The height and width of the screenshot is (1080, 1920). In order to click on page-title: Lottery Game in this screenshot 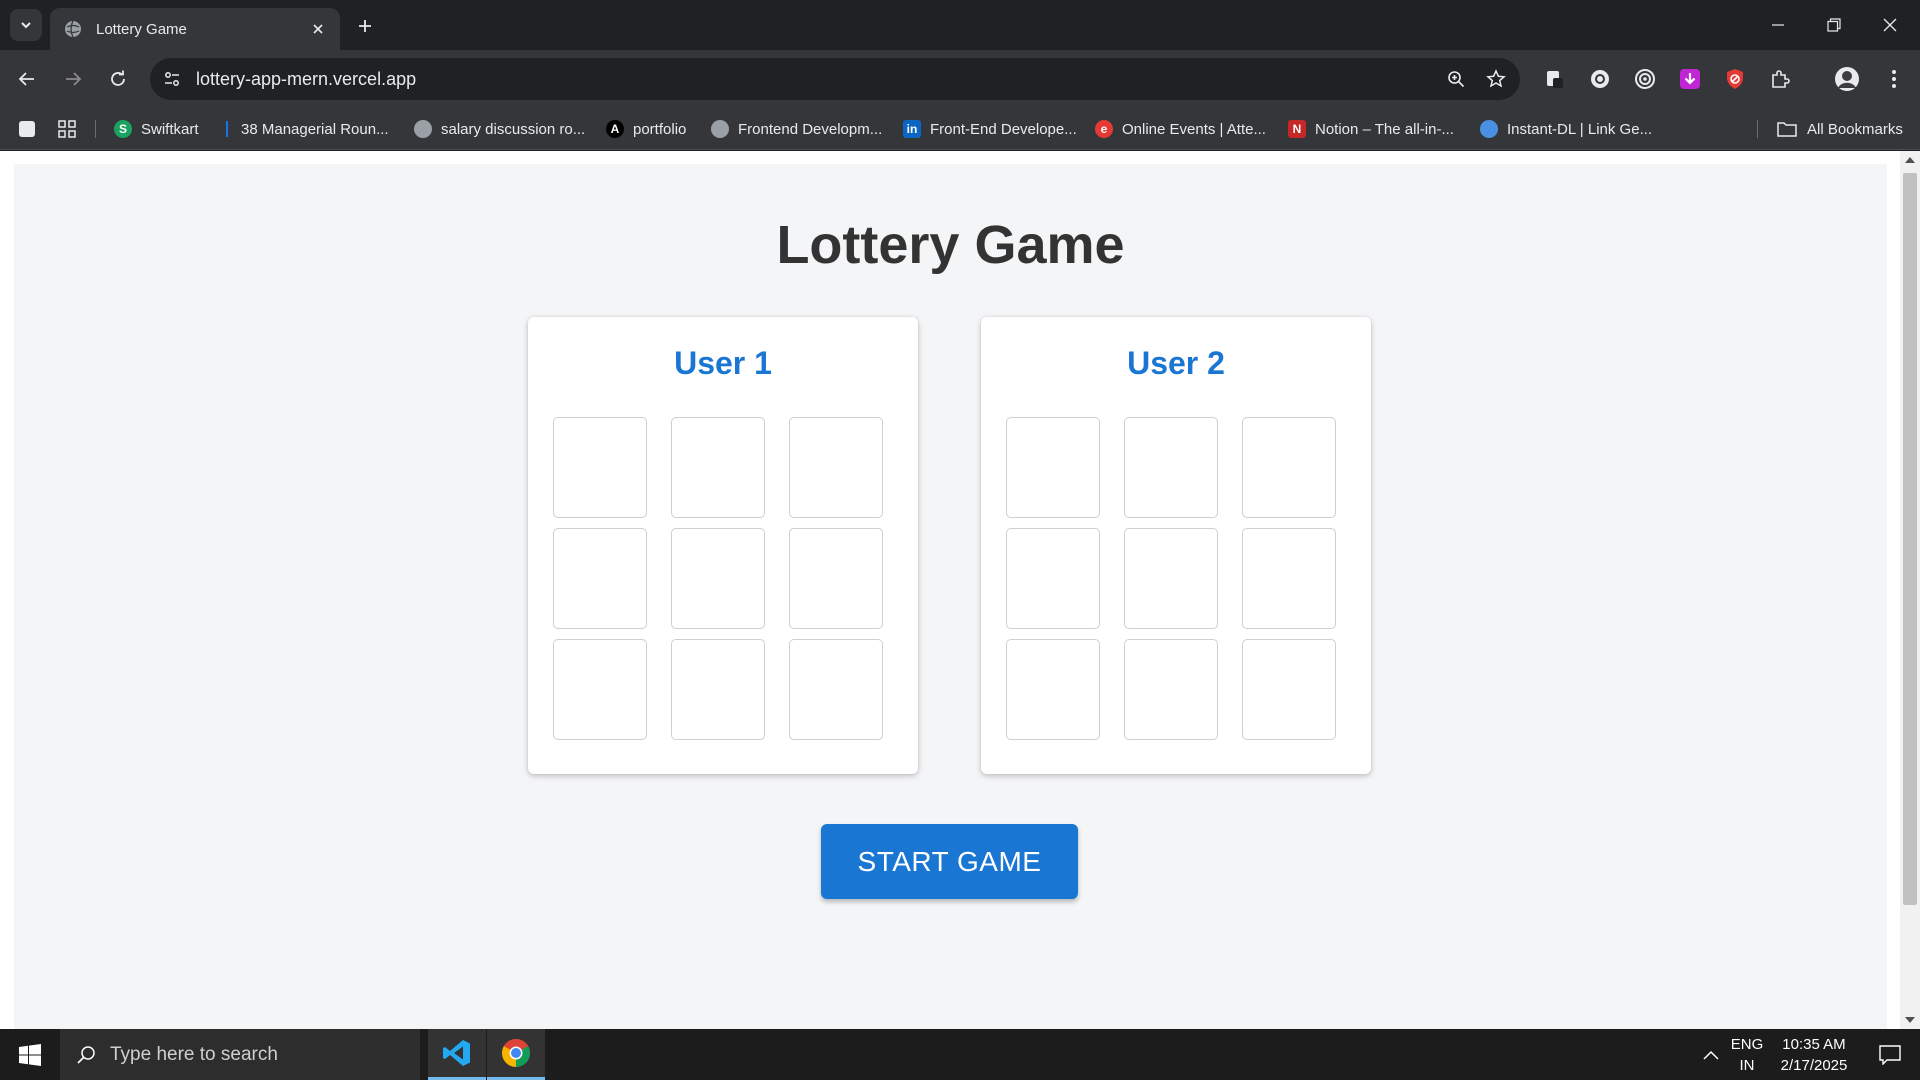, I will do `click(950, 245)`.